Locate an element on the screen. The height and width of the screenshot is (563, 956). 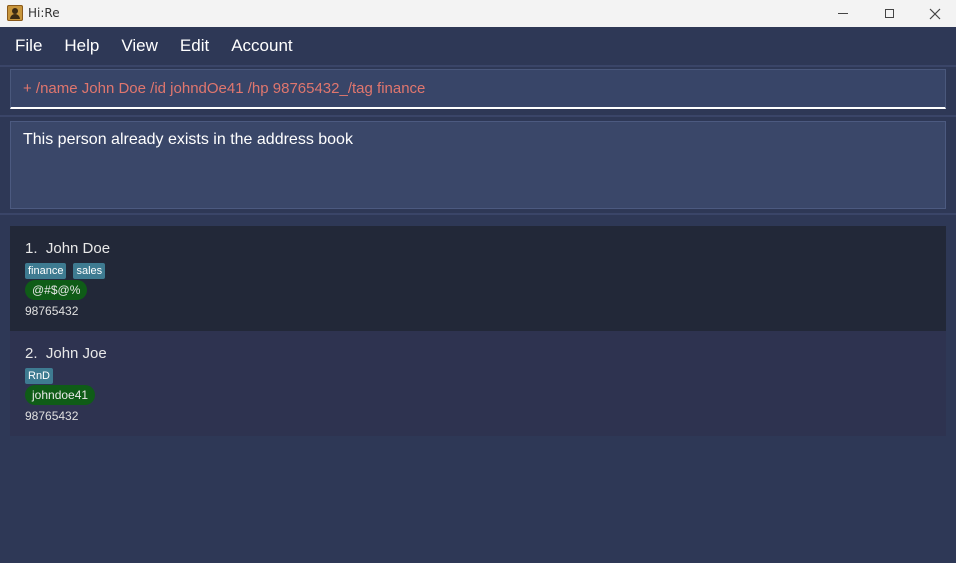
person-name: 1. John Doe is located at coordinates (67, 248).